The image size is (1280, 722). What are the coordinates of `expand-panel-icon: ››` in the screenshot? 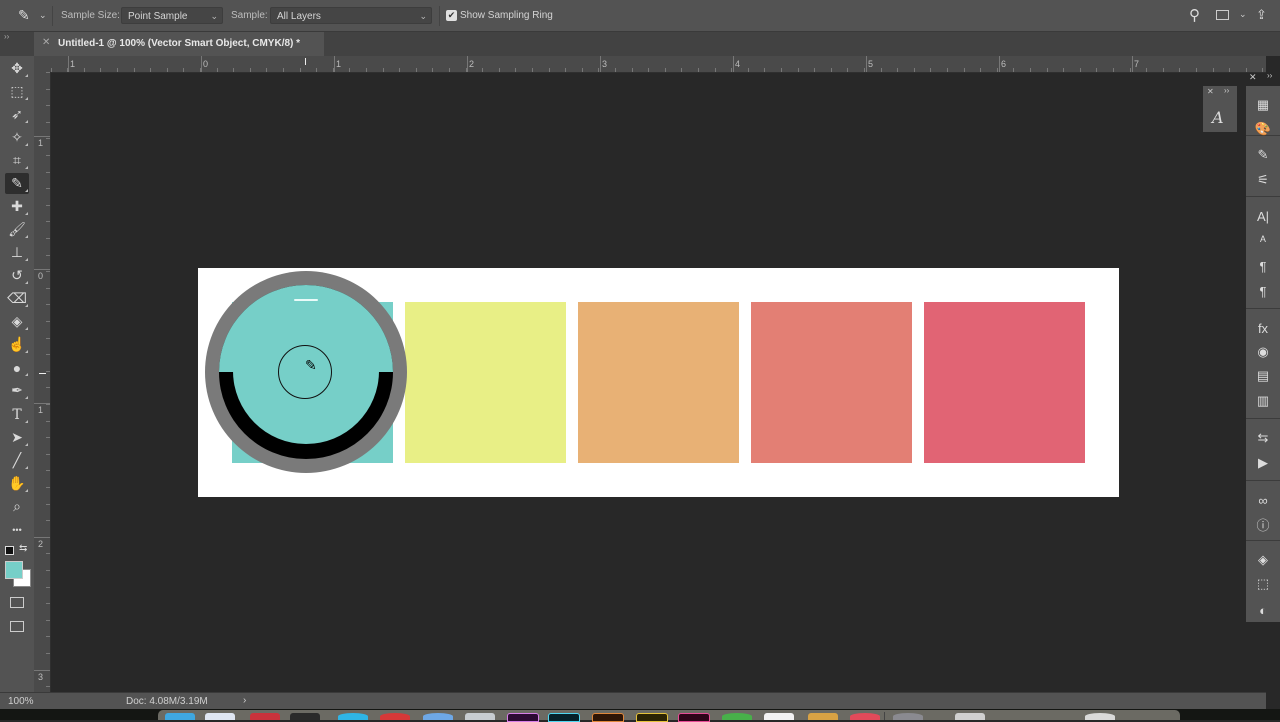 It's located at (1226, 90).